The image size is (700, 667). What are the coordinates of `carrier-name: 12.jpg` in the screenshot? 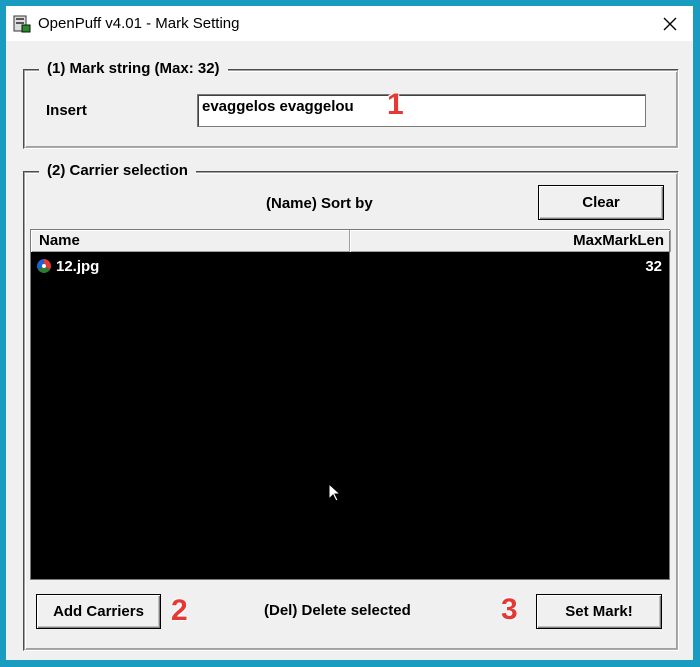 It's located at (78, 266).